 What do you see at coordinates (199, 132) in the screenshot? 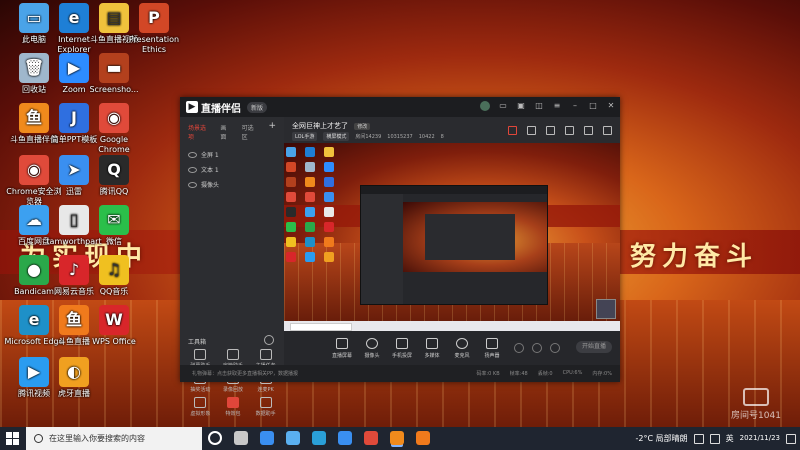
I see `tab-scene-options: 场景选项` at bounding box center [199, 132].